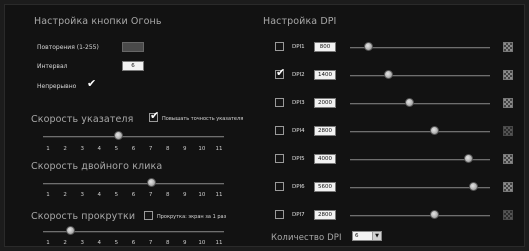 This screenshot has width=529, height=251. I want to click on dpi-count-value: 6, so click(357, 236).